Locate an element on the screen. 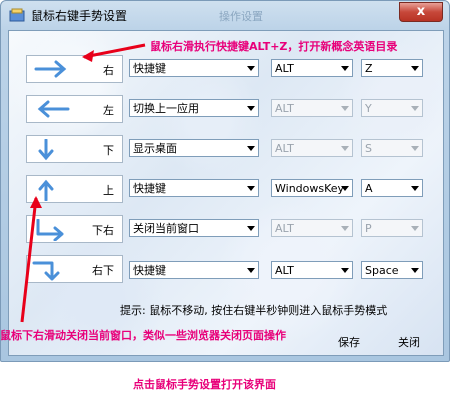  app-icon is located at coordinates (17, 15).